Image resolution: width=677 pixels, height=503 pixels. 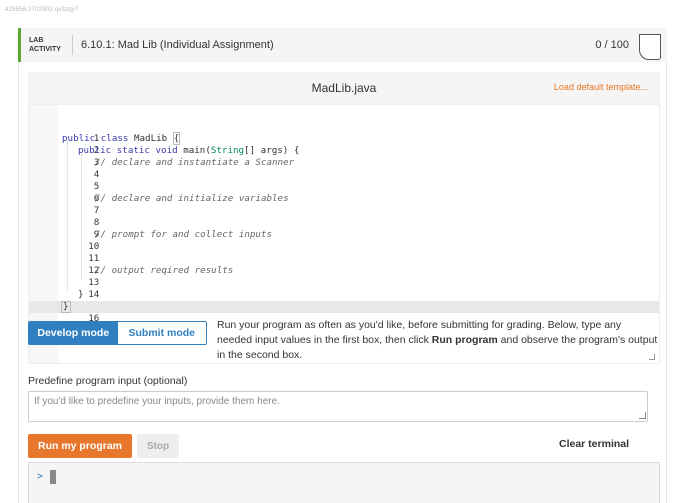 I want to click on mode-toggle: Develop mode Submit mode, so click(x=117, y=333).